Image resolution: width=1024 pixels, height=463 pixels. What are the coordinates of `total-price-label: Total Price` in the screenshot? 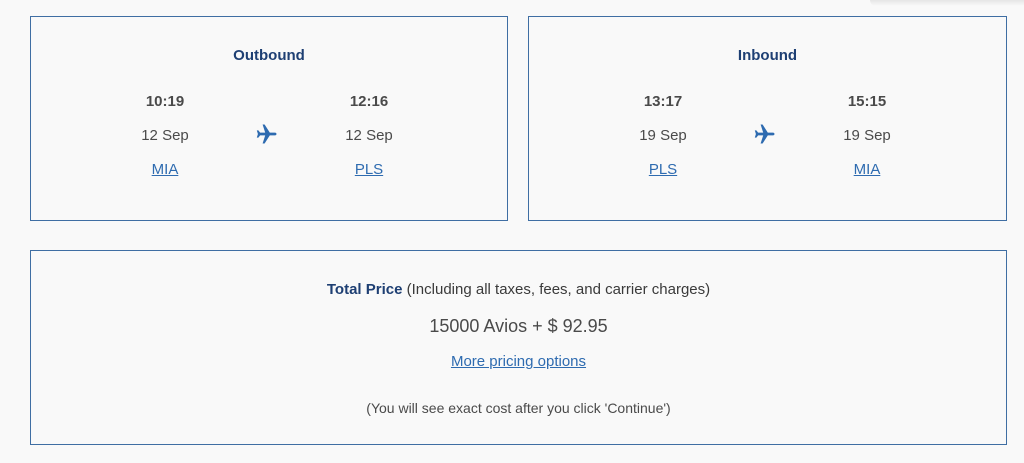 It's located at (364, 289).